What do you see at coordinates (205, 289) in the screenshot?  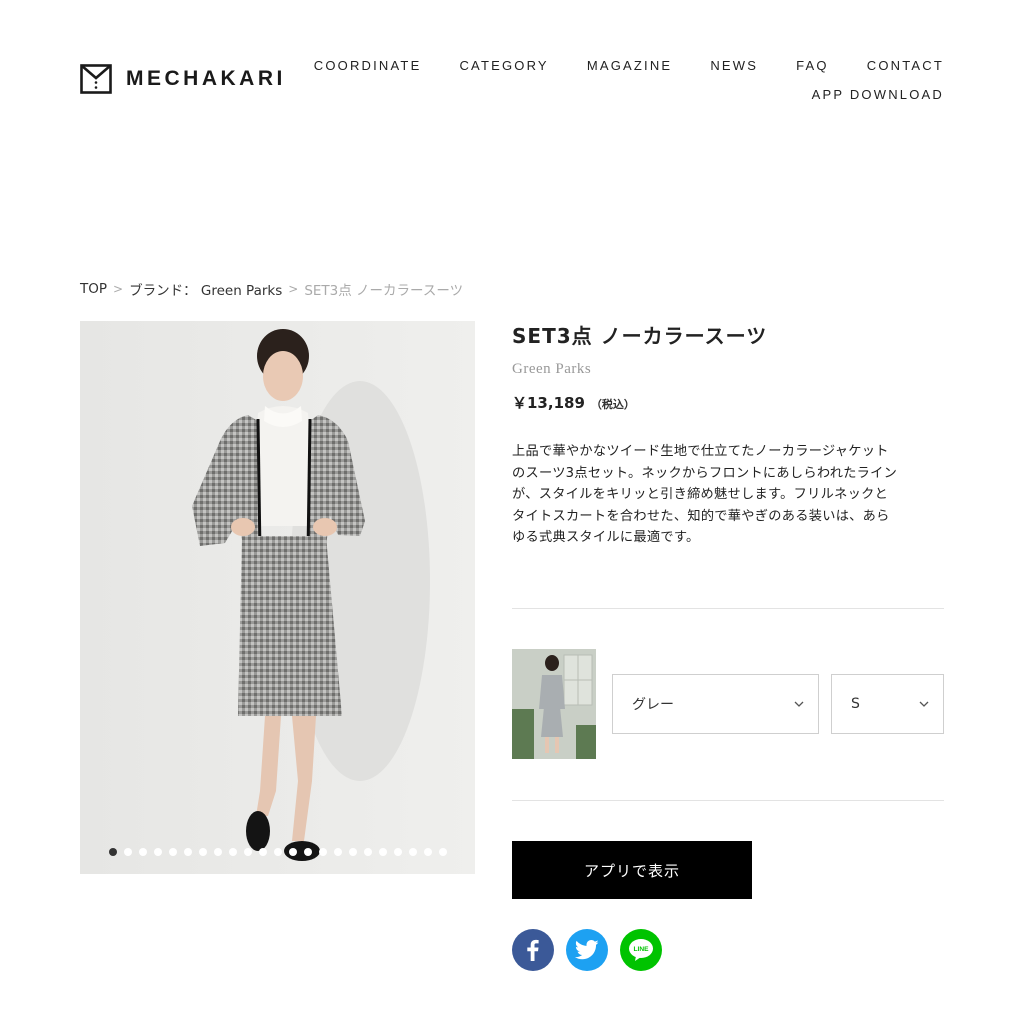 I see `breadcrumb-brand-link: ブランド： Green Parks` at bounding box center [205, 289].